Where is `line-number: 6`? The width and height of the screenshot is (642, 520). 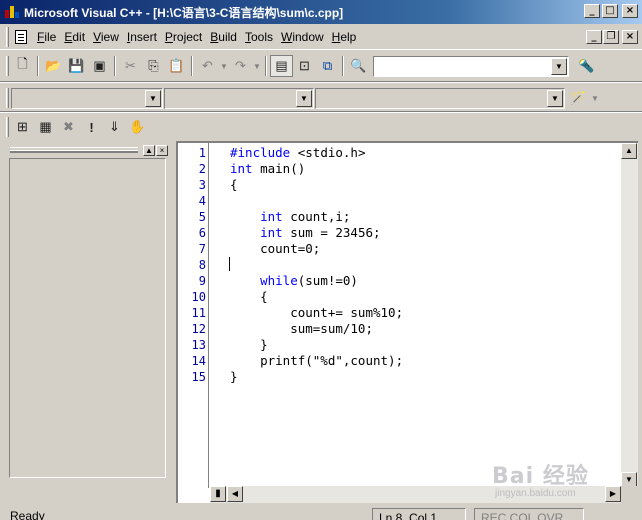
line-number: 6 is located at coordinates (202, 233).